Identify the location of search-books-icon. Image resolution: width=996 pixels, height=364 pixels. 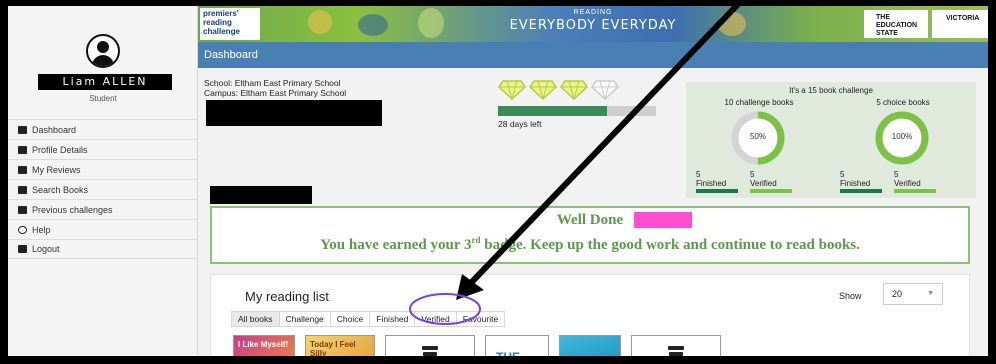
(22, 189).